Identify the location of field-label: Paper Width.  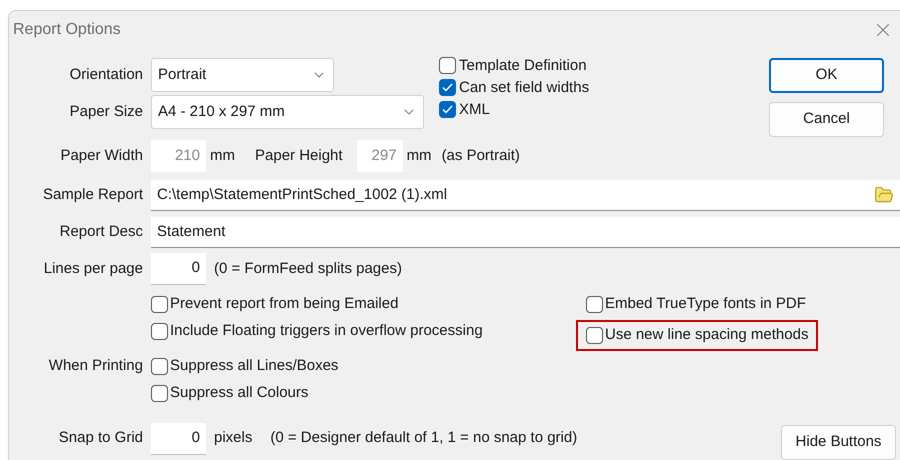
(101, 155).